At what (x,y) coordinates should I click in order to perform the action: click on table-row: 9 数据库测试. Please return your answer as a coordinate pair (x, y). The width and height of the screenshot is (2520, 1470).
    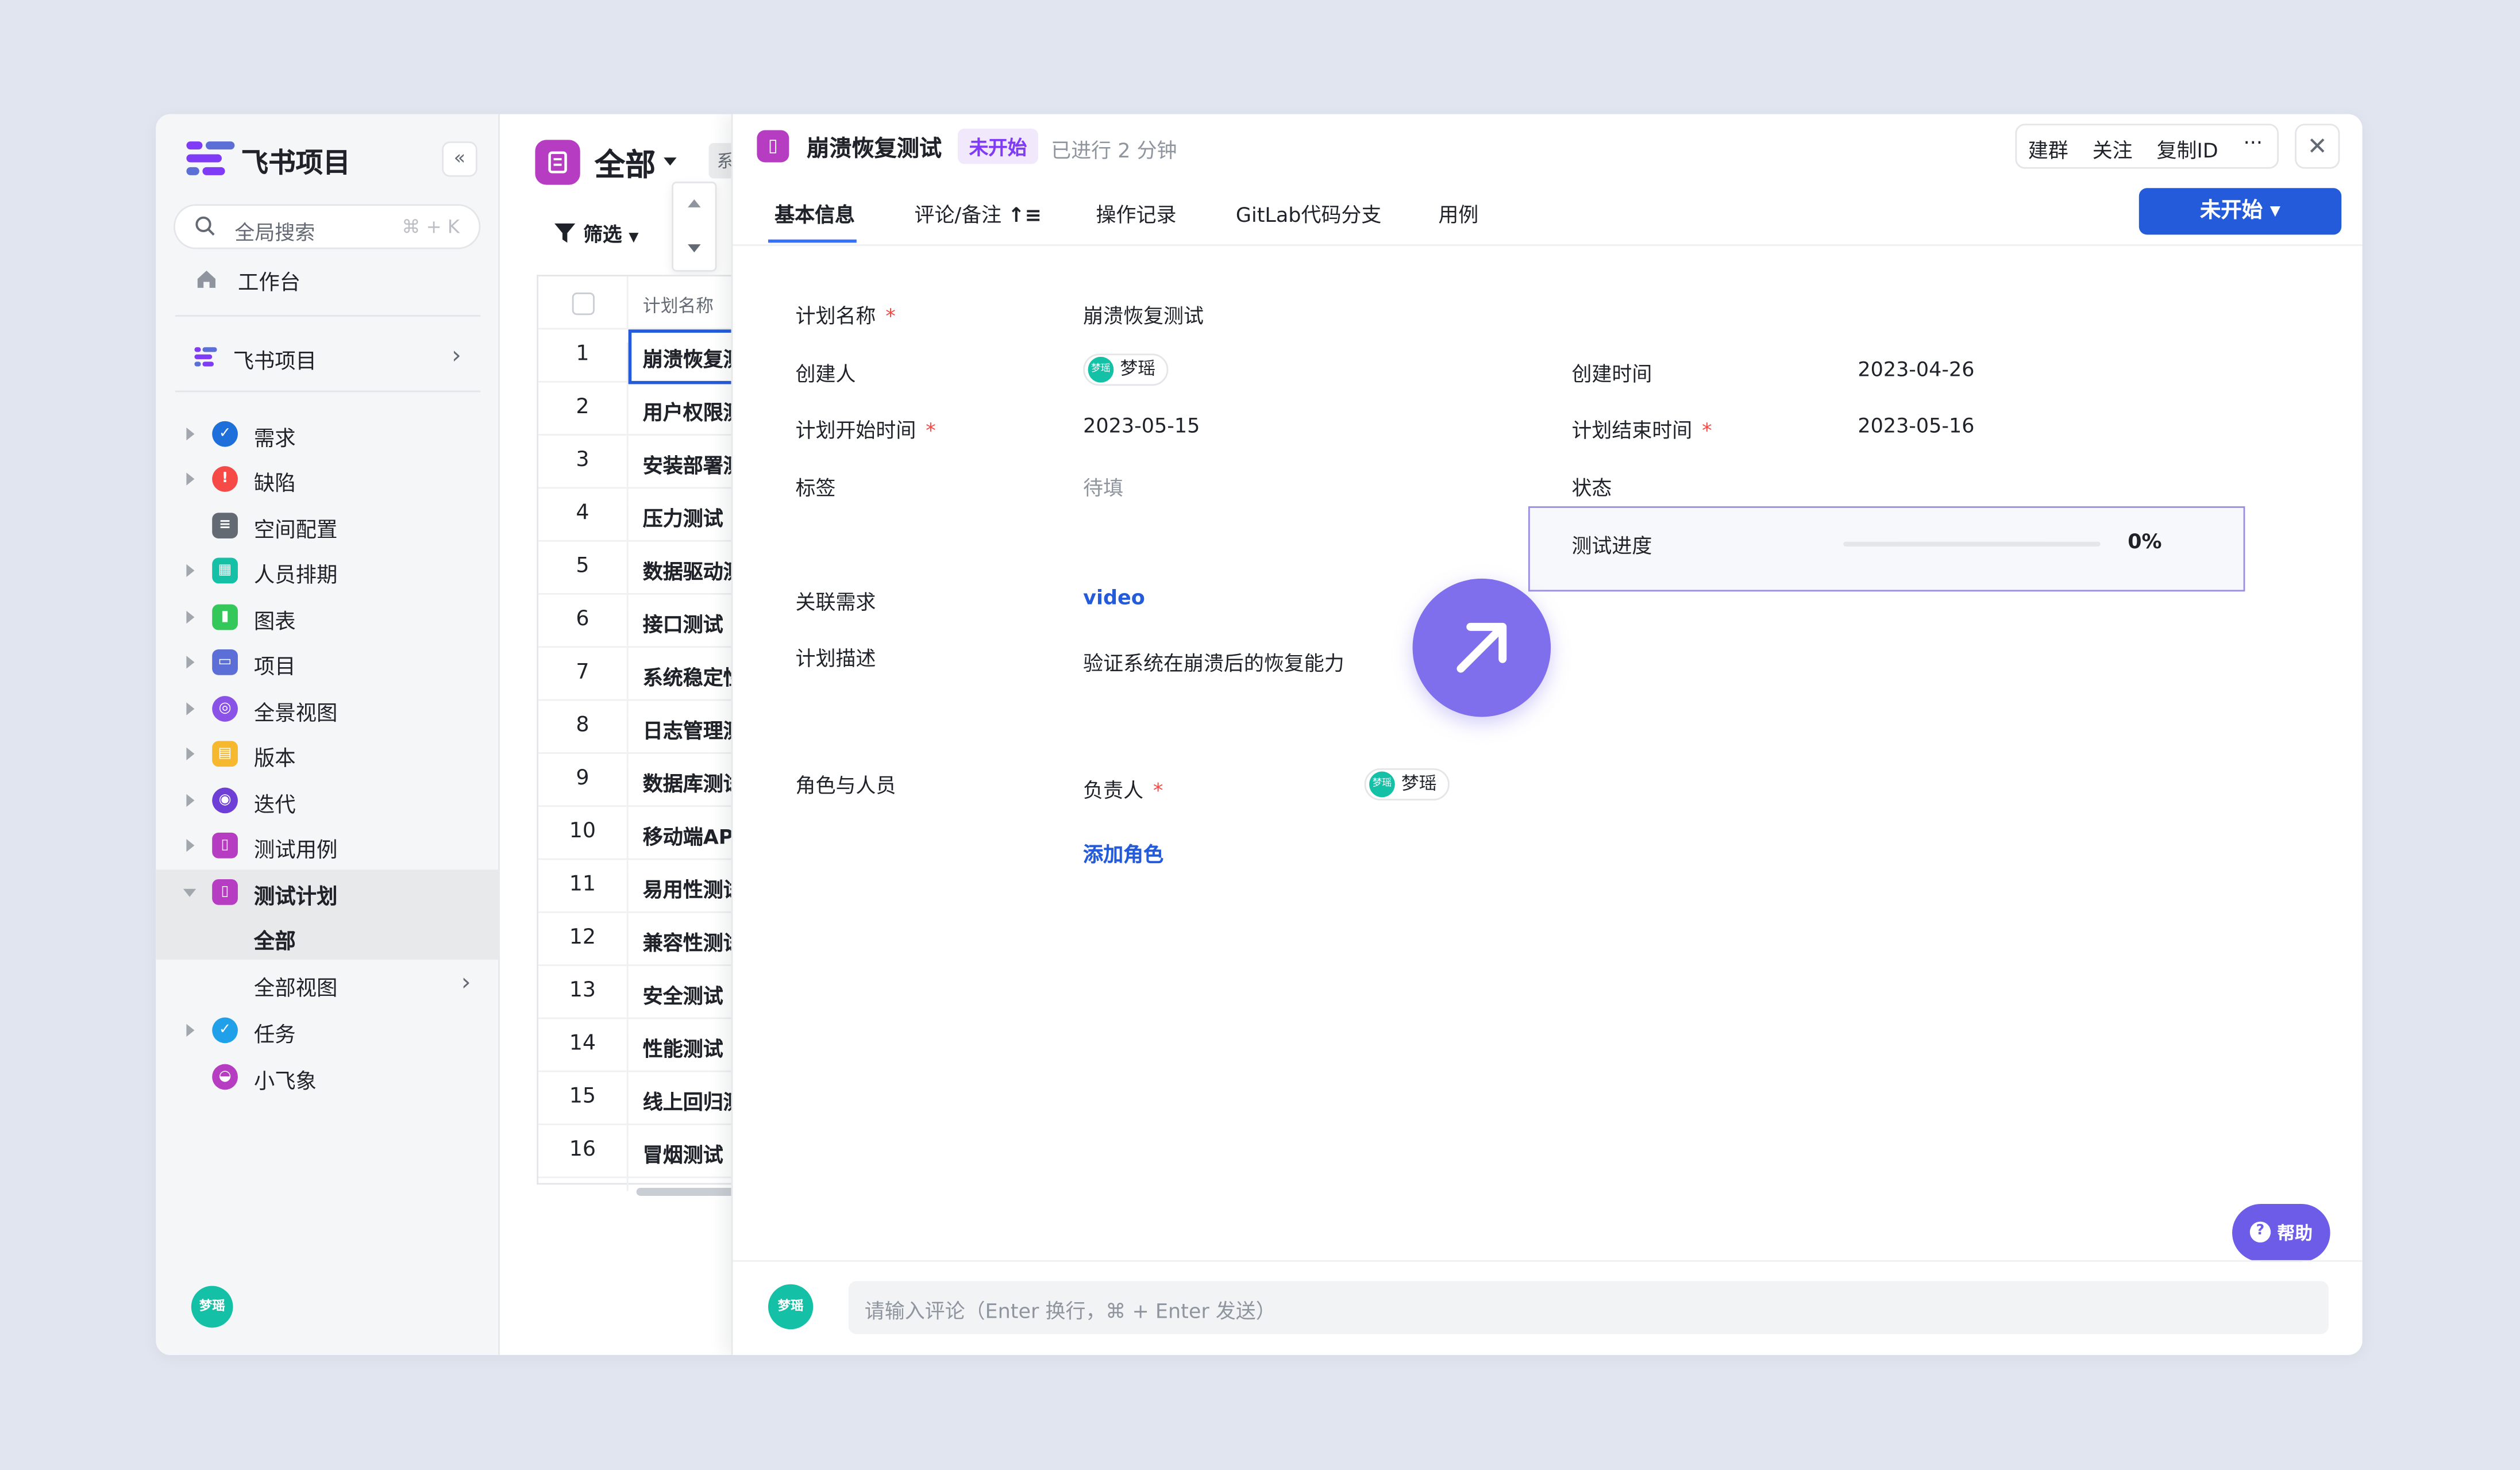
    Looking at the image, I should click on (651, 787).